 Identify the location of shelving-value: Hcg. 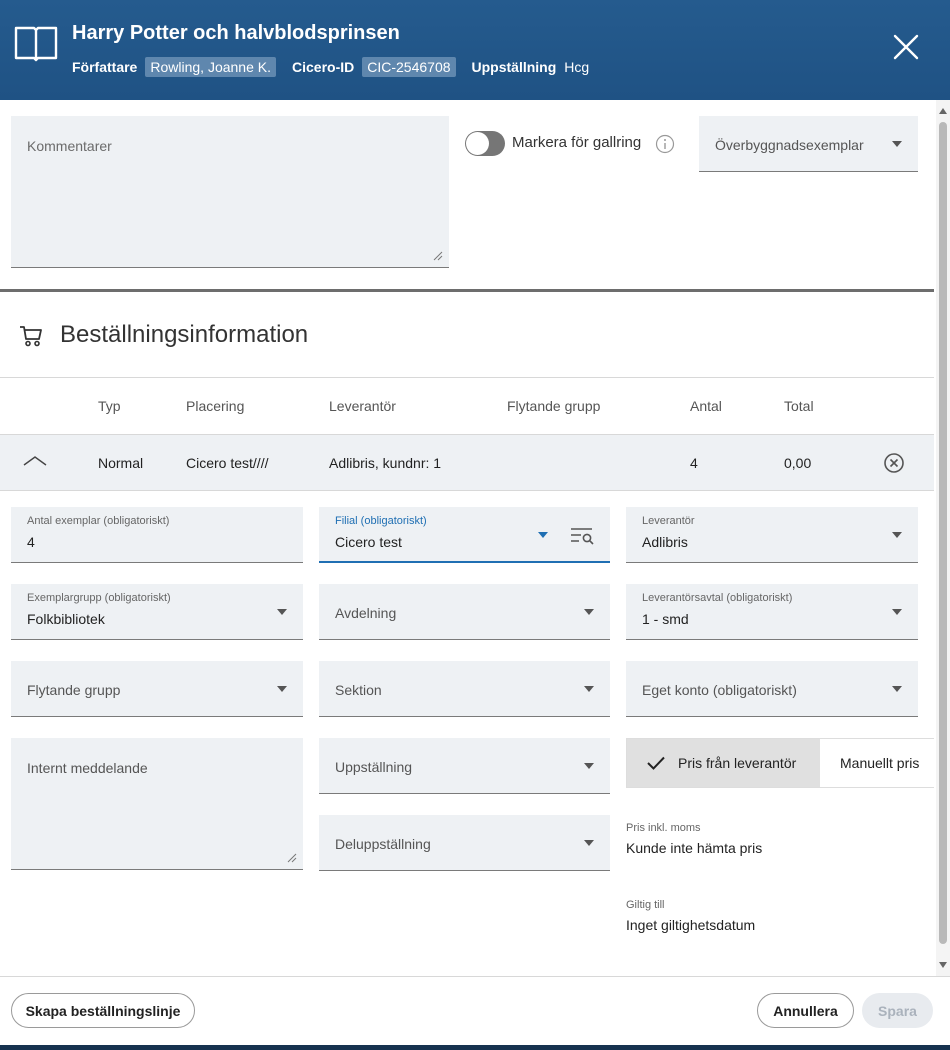
(577, 67).